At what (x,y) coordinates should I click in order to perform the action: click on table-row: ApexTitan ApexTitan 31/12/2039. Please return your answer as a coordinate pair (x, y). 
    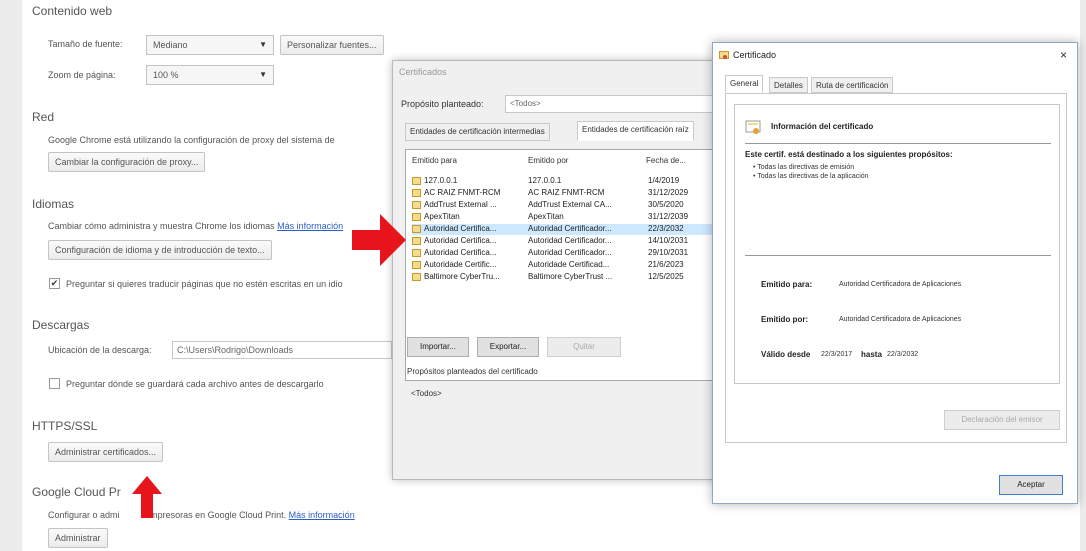
    Looking at the image, I should click on (567, 217).